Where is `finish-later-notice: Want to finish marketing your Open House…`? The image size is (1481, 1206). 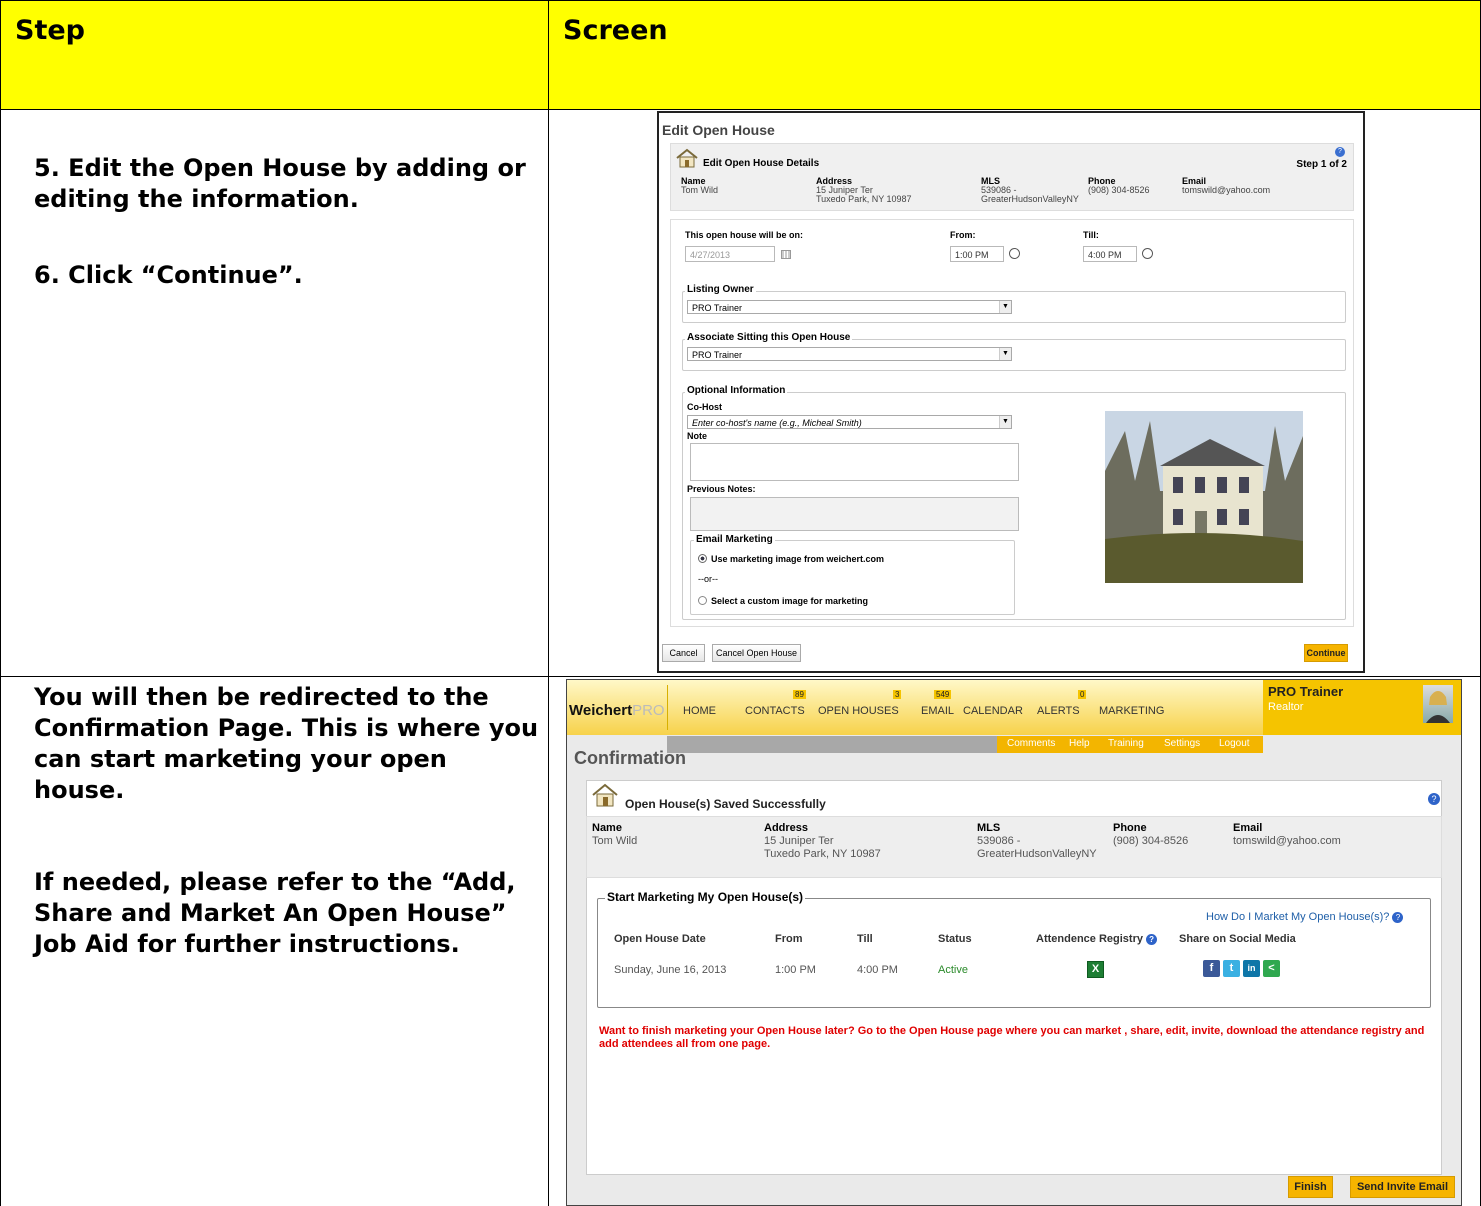
finish-later-notice: Want to finish marketing your Open House… is located at coordinates (1012, 1037).